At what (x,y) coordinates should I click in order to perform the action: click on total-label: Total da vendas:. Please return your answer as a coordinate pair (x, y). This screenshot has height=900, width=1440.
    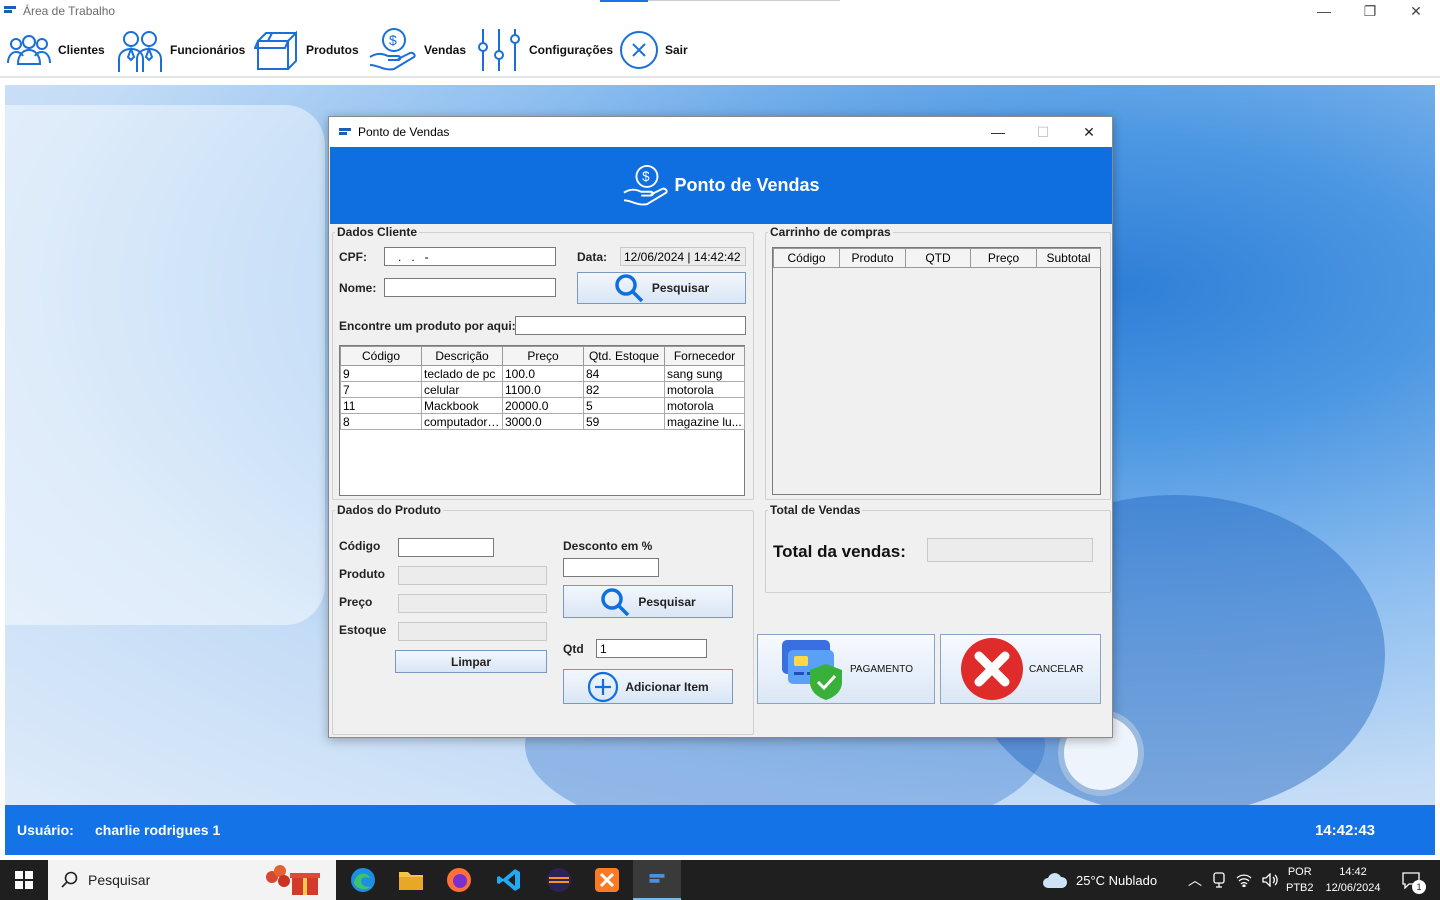
    Looking at the image, I should click on (839, 551).